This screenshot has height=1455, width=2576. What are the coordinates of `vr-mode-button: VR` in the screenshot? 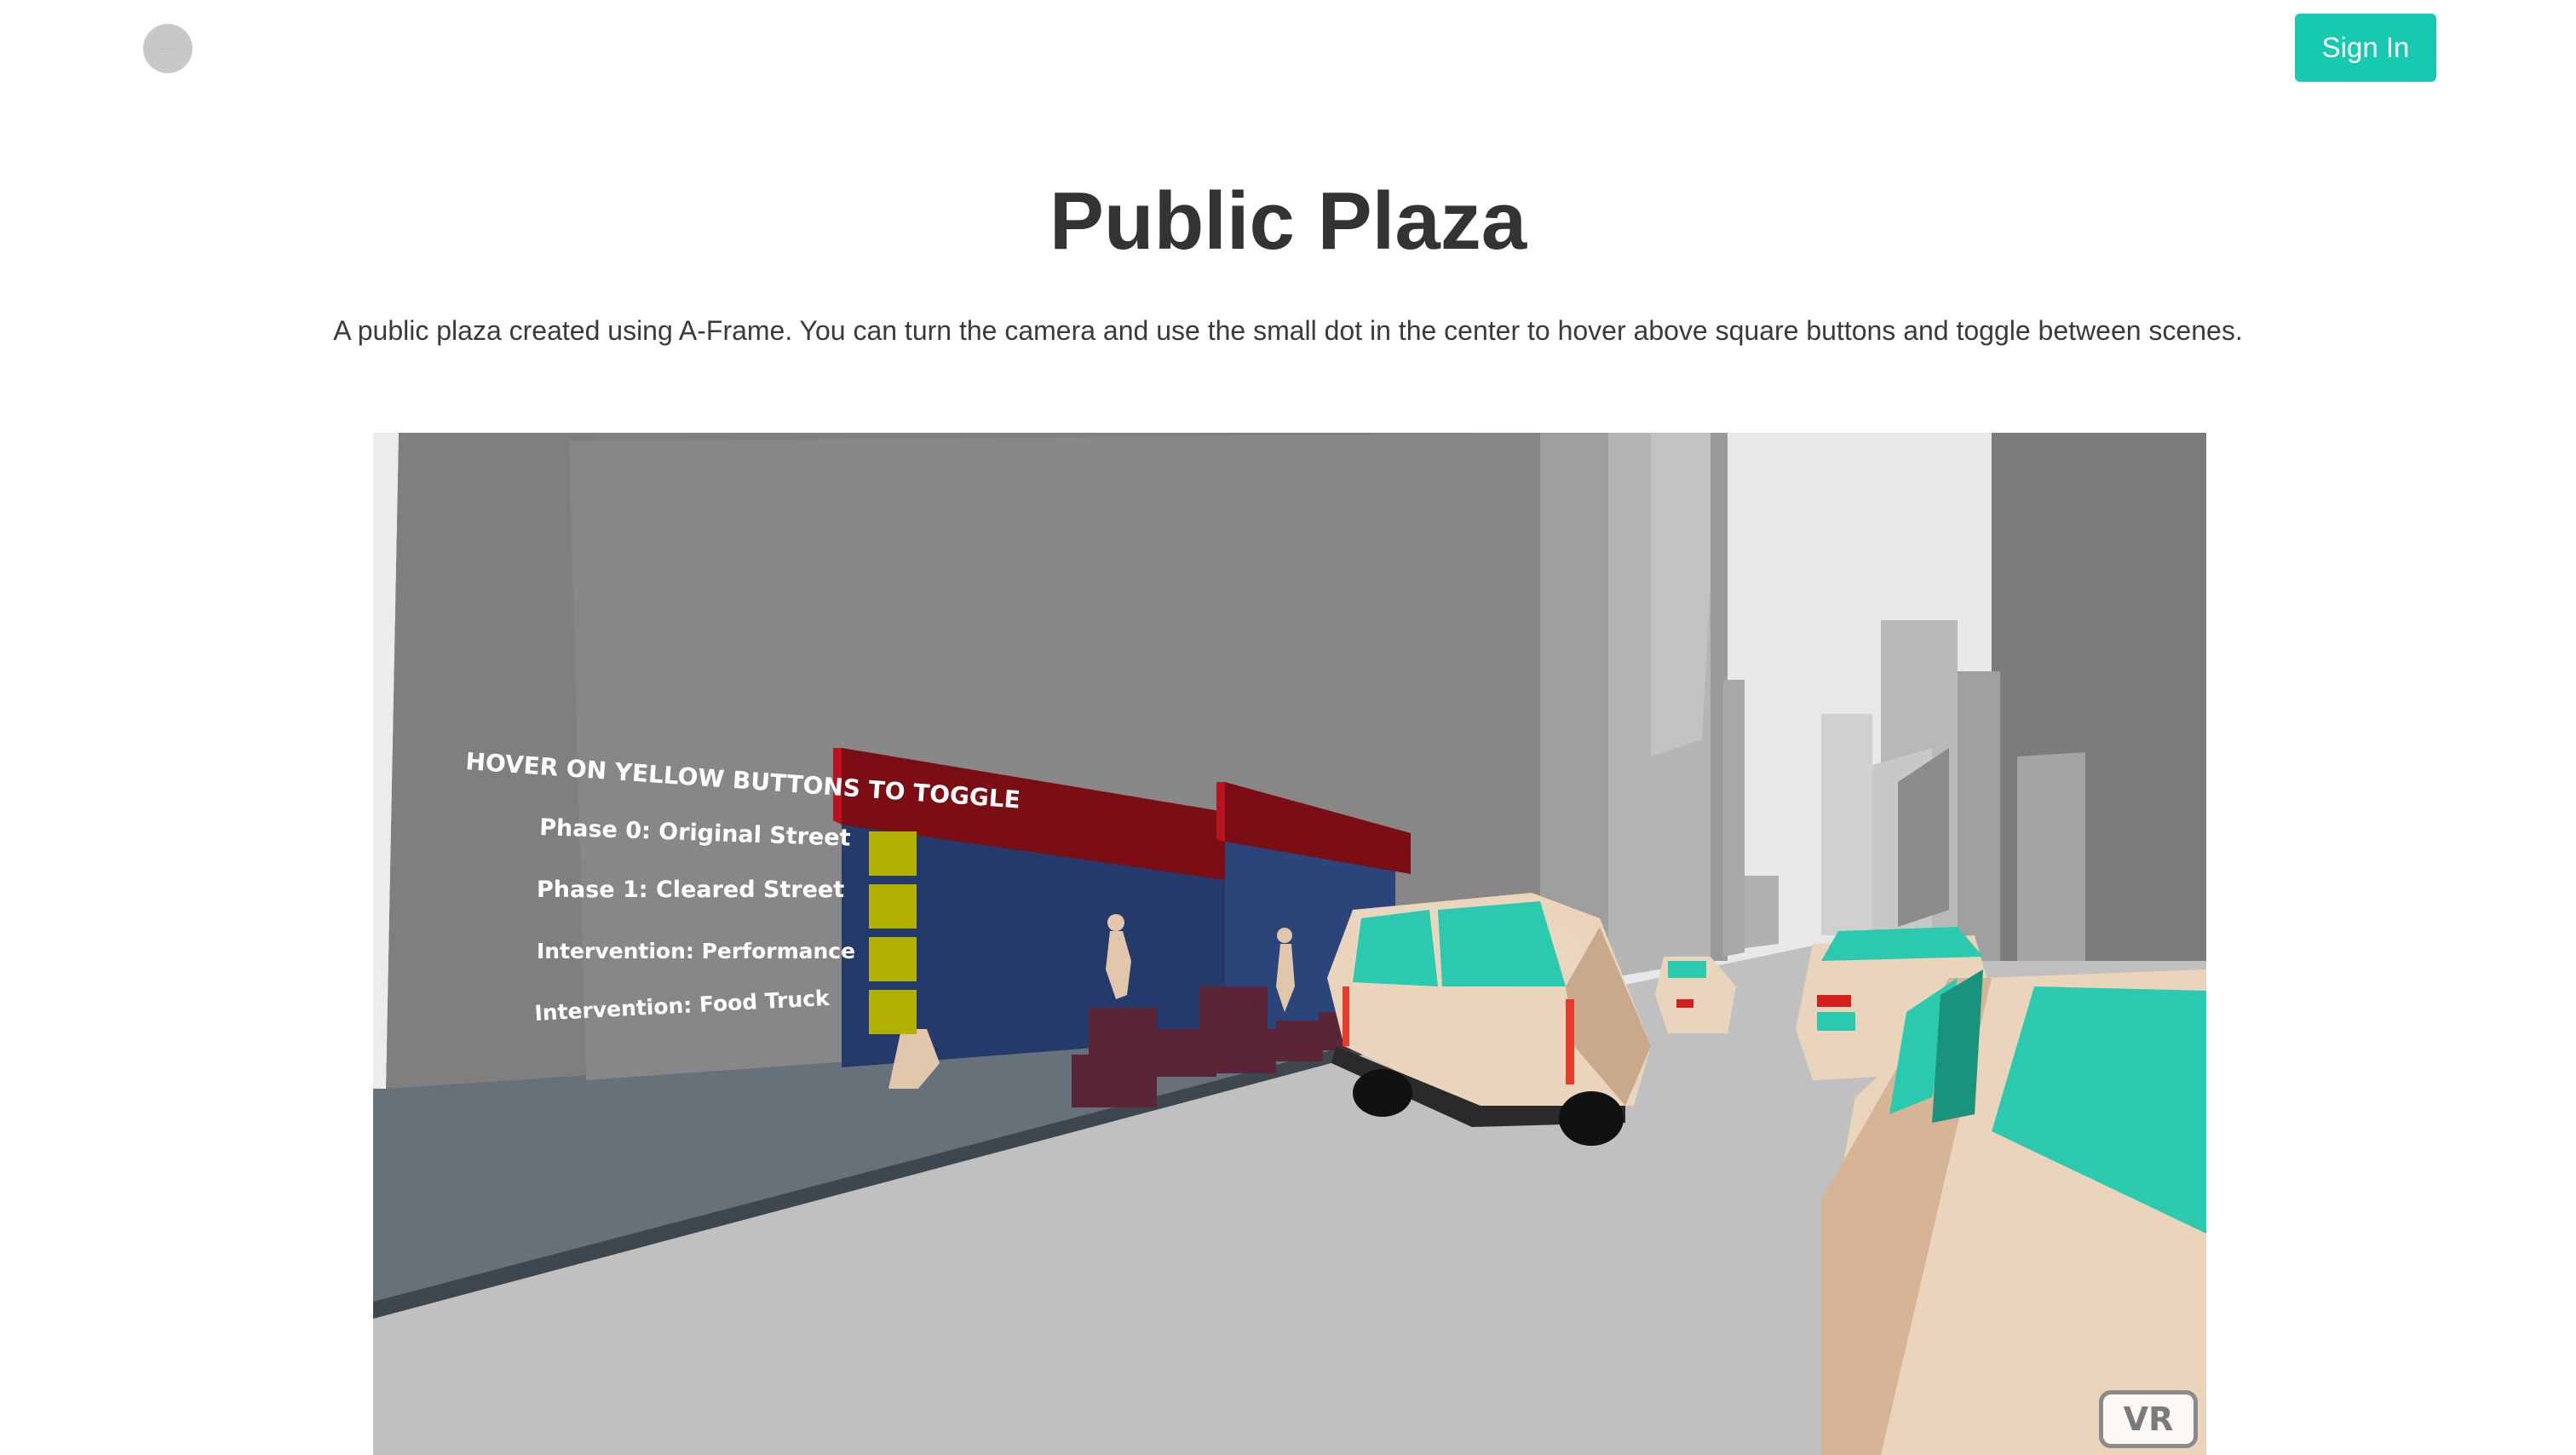 It's located at (2148, 1419).